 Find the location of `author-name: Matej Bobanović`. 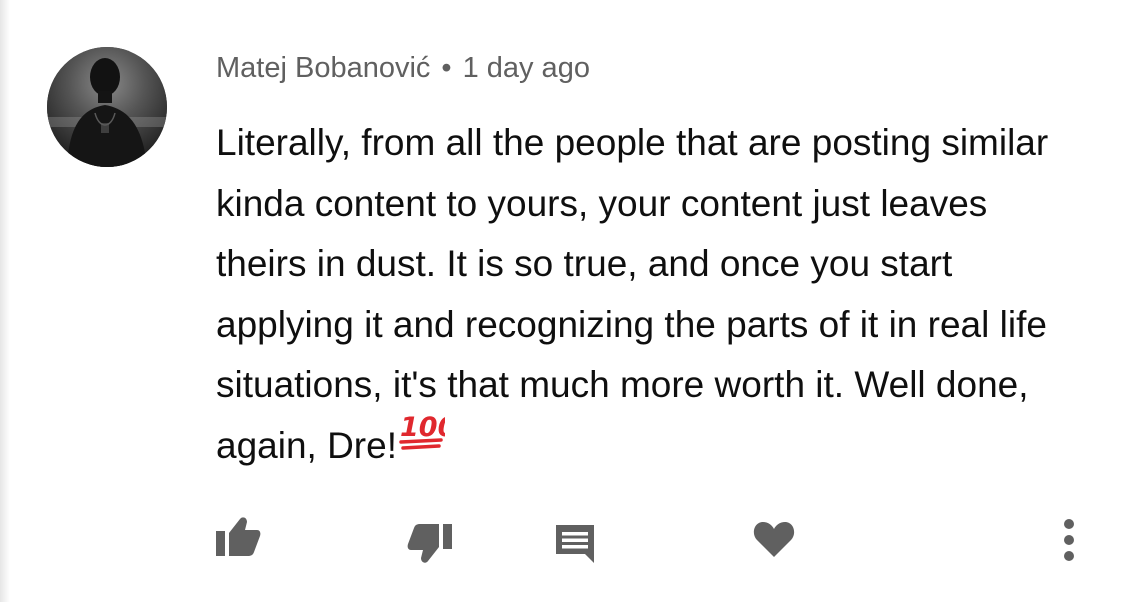

author-name: Matej Bobanović is located at coordinates (323, 68).